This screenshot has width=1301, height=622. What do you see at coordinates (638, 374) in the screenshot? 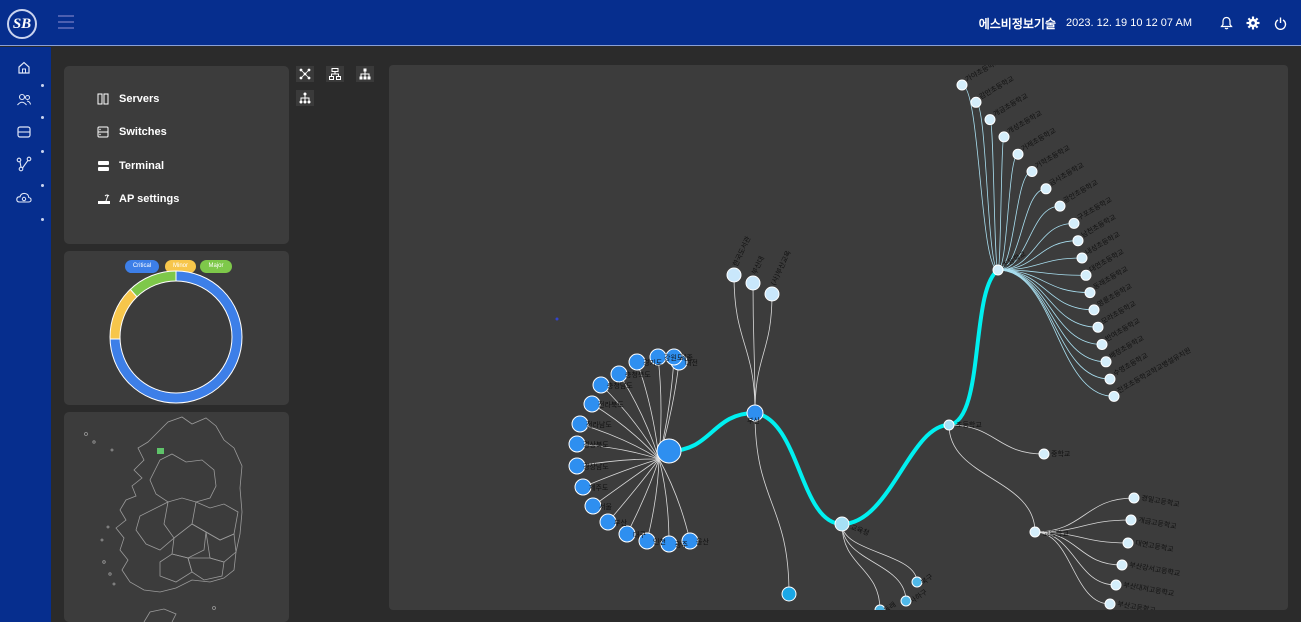
I see `node-label: 충청북도` at bounding box center [638, 374].